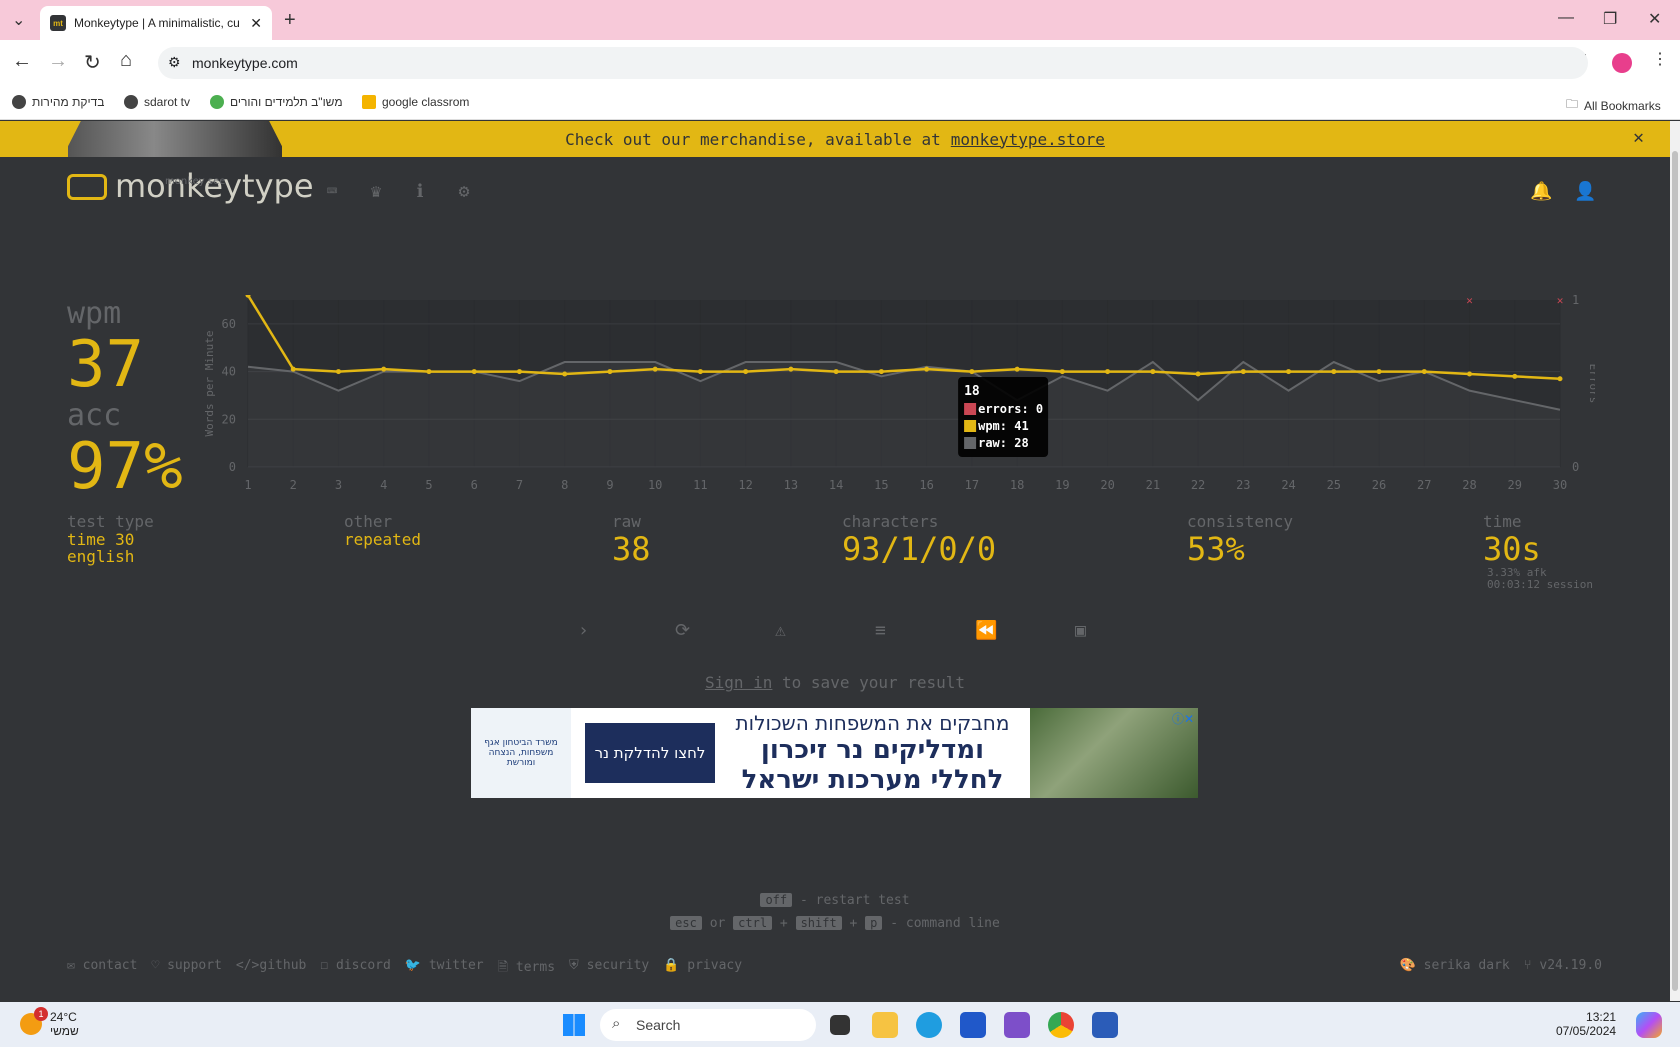 This screenshot has height=1047, width=1680. I want to click on screenshot-icon: ▣, so click(1080, 630).